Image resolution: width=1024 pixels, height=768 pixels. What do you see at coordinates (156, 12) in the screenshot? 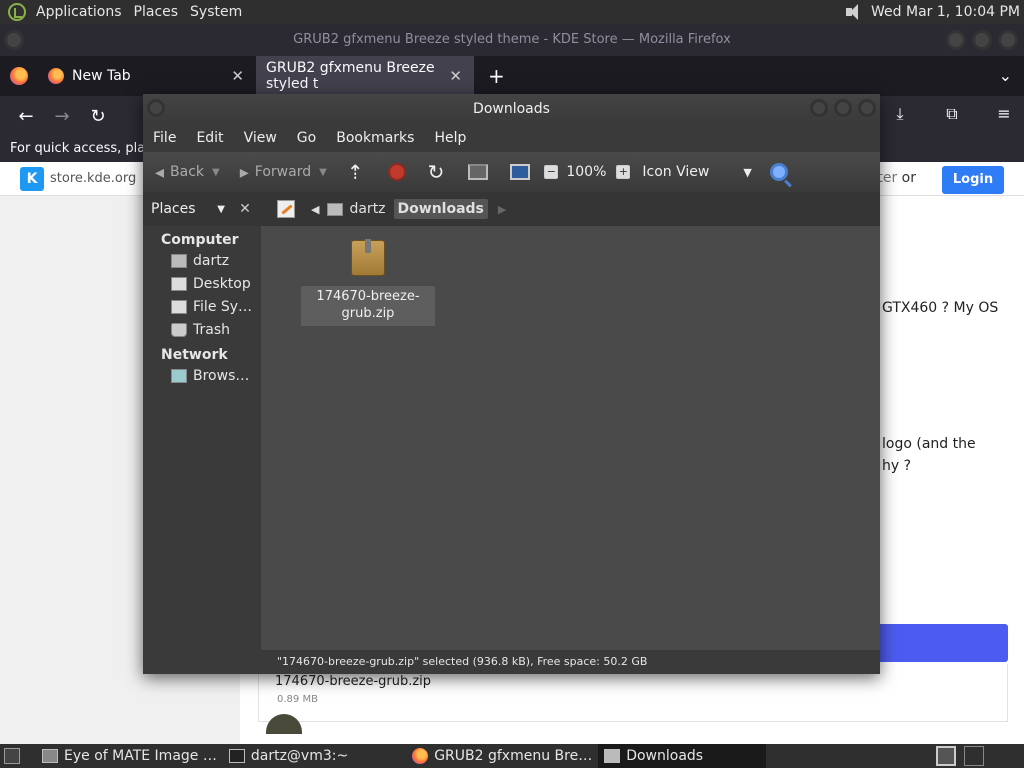
I see `places-menu: Places` at bounding box center [156, 12].